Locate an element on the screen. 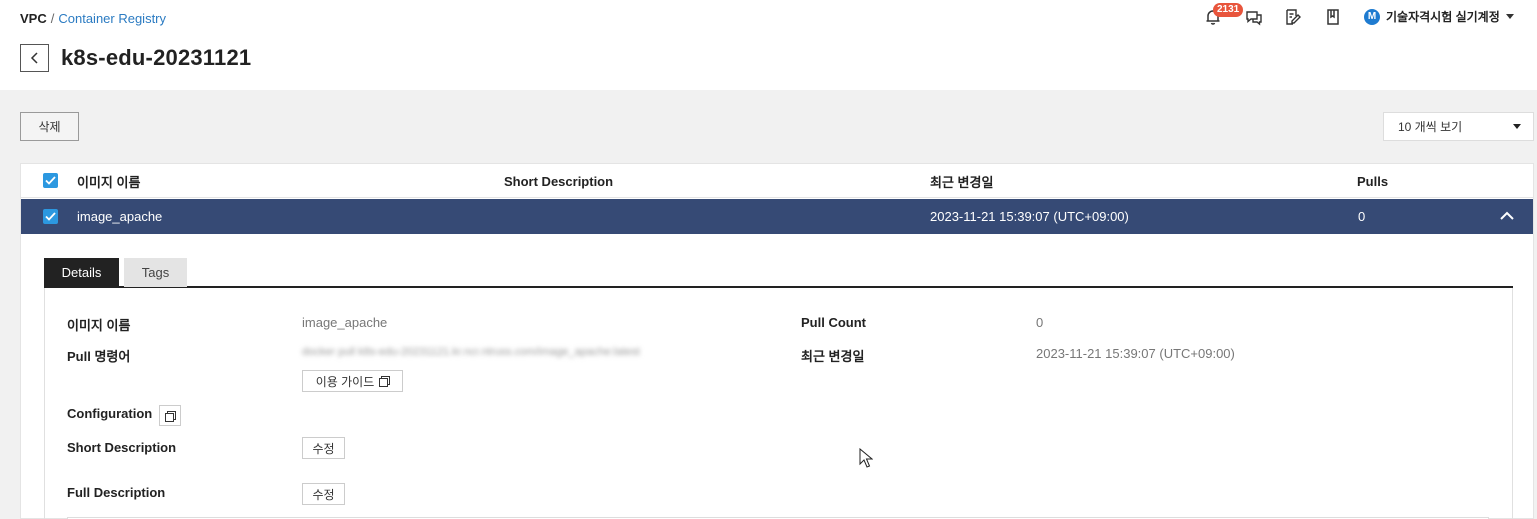 Image resolution: width=1537 pixels, height=519 pixels. column-header-modified: 최근 변경일 is located at coordinates (961, 181).